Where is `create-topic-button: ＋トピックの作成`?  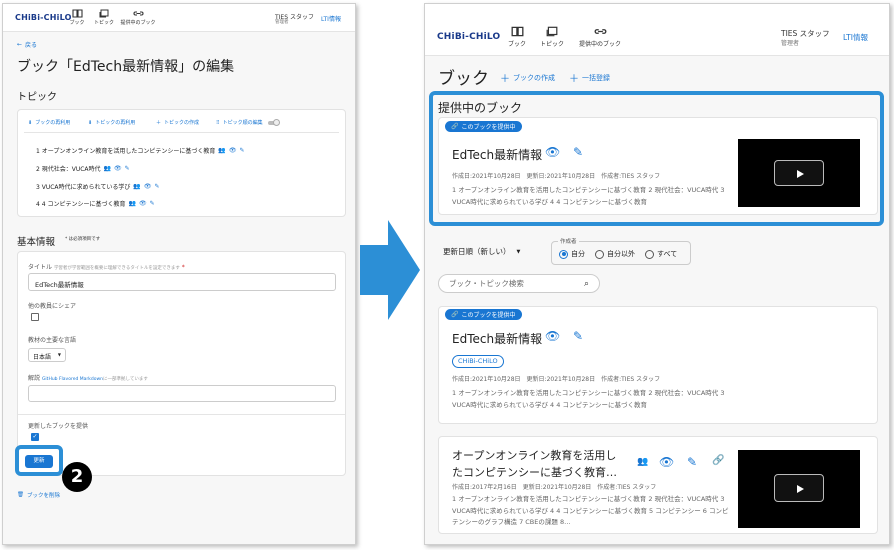
create-topic-button: ＋トピックの作成 is located at coordinates (177, 122).